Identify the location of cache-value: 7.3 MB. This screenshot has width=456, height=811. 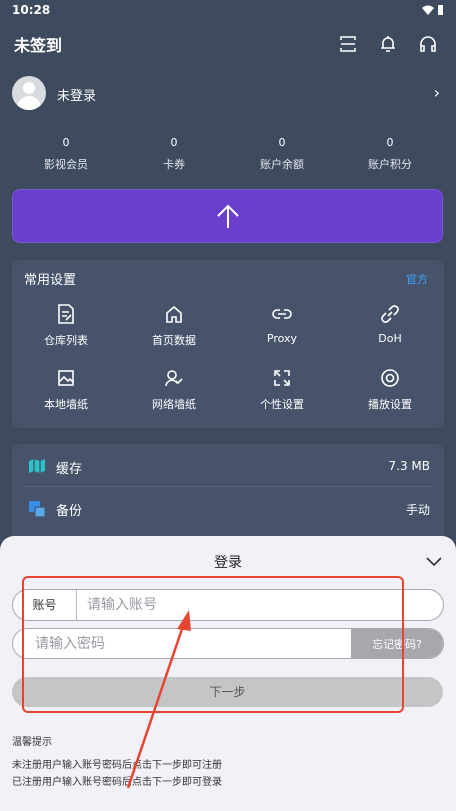
(409, 466).